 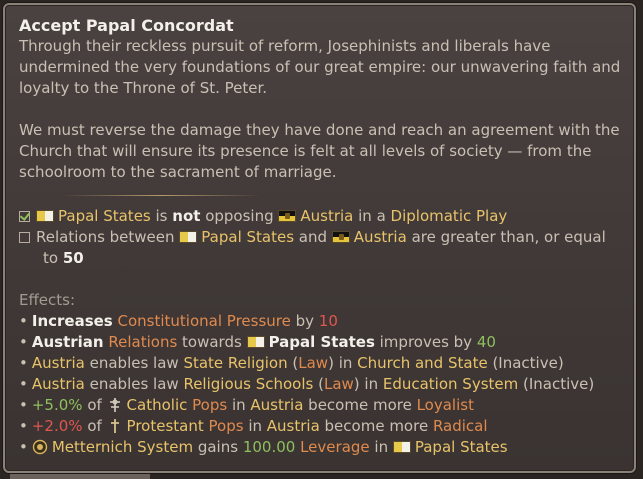 I want to click on concept-link: Relations, so click(x=142, y=342).